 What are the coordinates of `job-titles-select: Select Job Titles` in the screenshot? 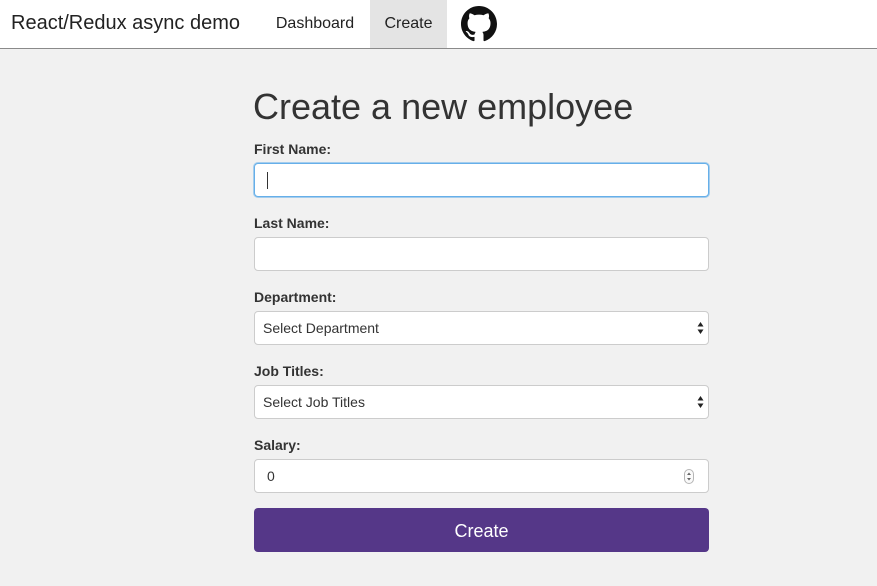 It's located at (481, 402).